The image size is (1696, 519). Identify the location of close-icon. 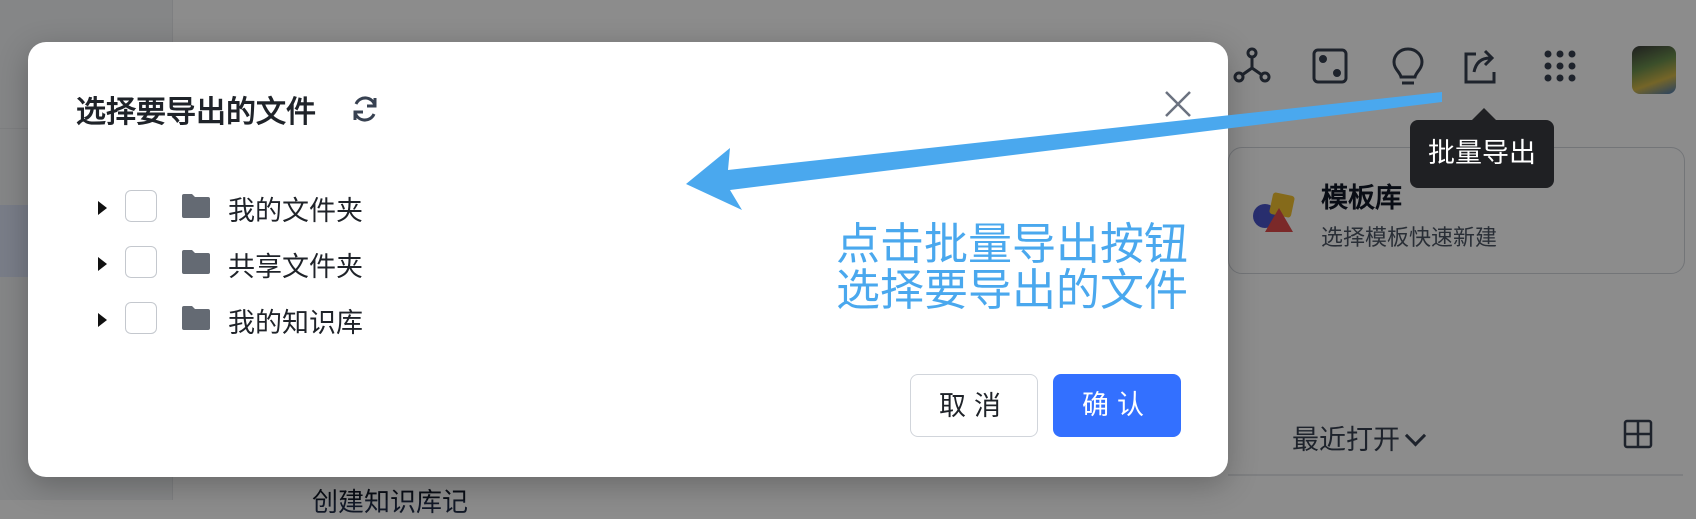
(1178, 104).